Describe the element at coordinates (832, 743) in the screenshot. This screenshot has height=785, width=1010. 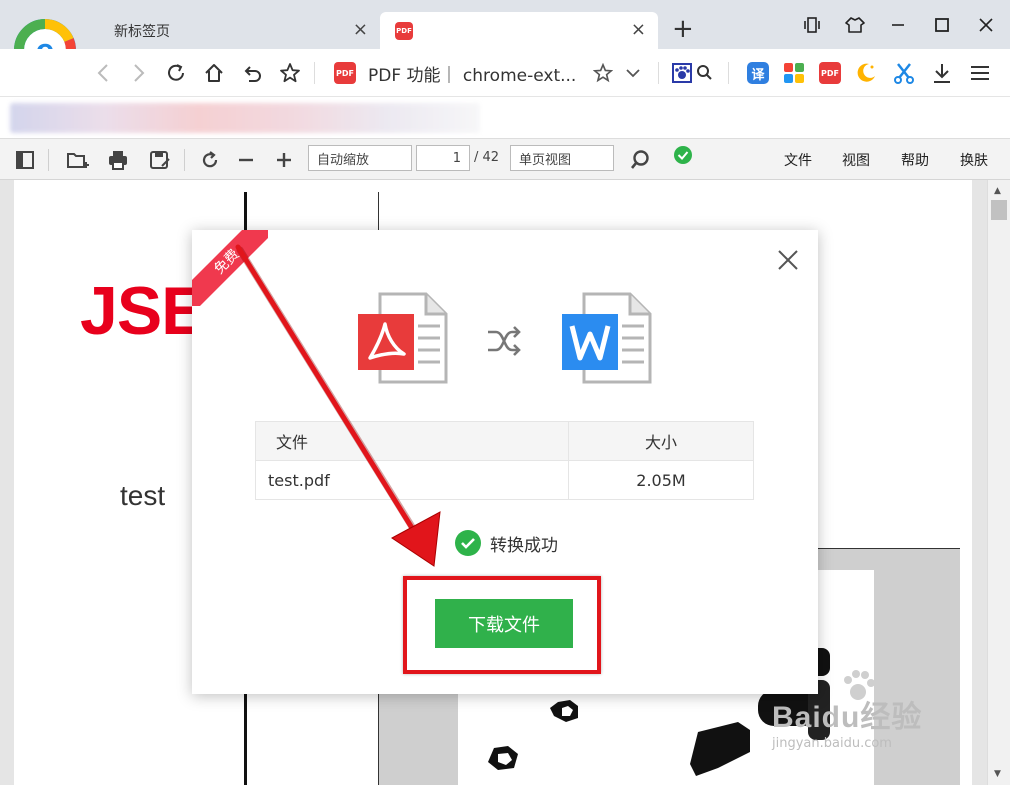
I see `watermark-url: jingyan.baidu.com` at that location.